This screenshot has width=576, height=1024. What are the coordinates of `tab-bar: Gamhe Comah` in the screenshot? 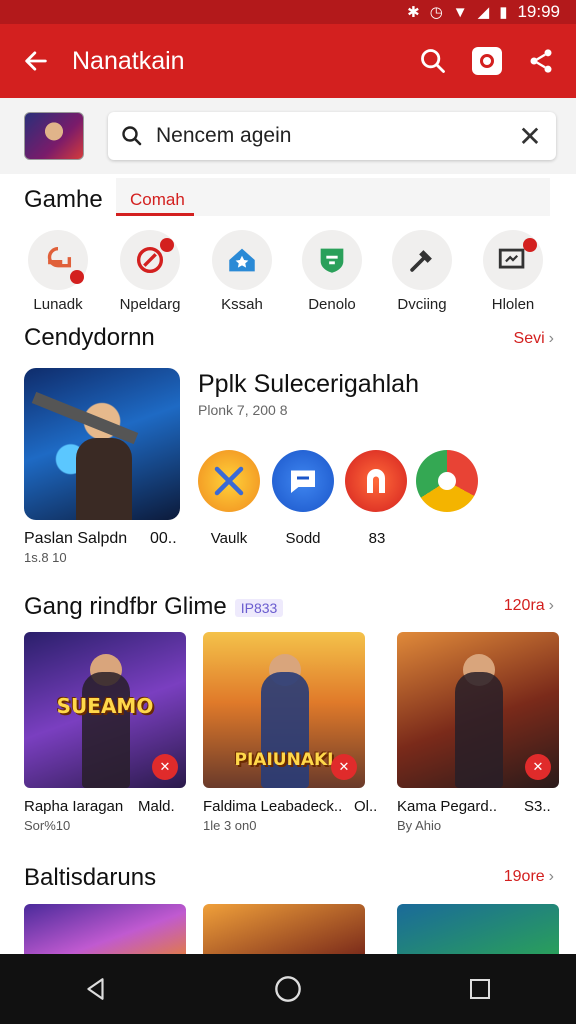 It's located at (288, 197).